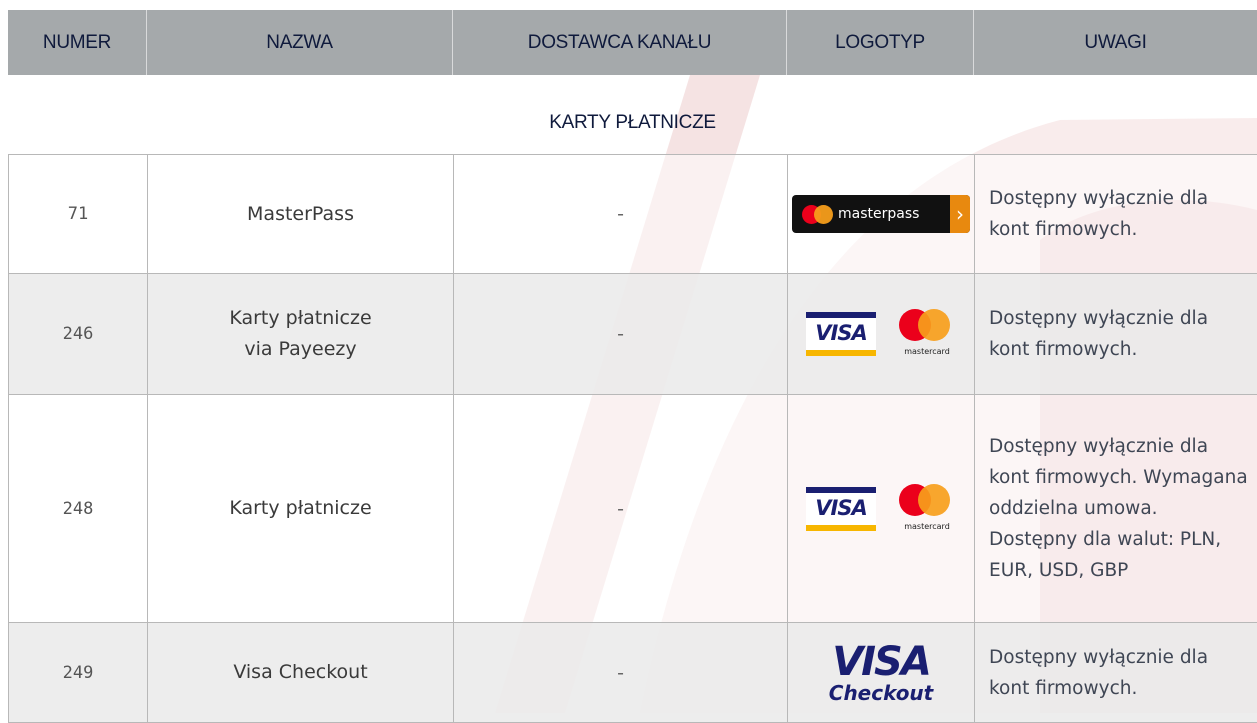 The width and height of the screenshot is (1257, 723). Describe the element at coordinates (300, 42) in the screenshot. I see `header-name: NAZWA` at that location.